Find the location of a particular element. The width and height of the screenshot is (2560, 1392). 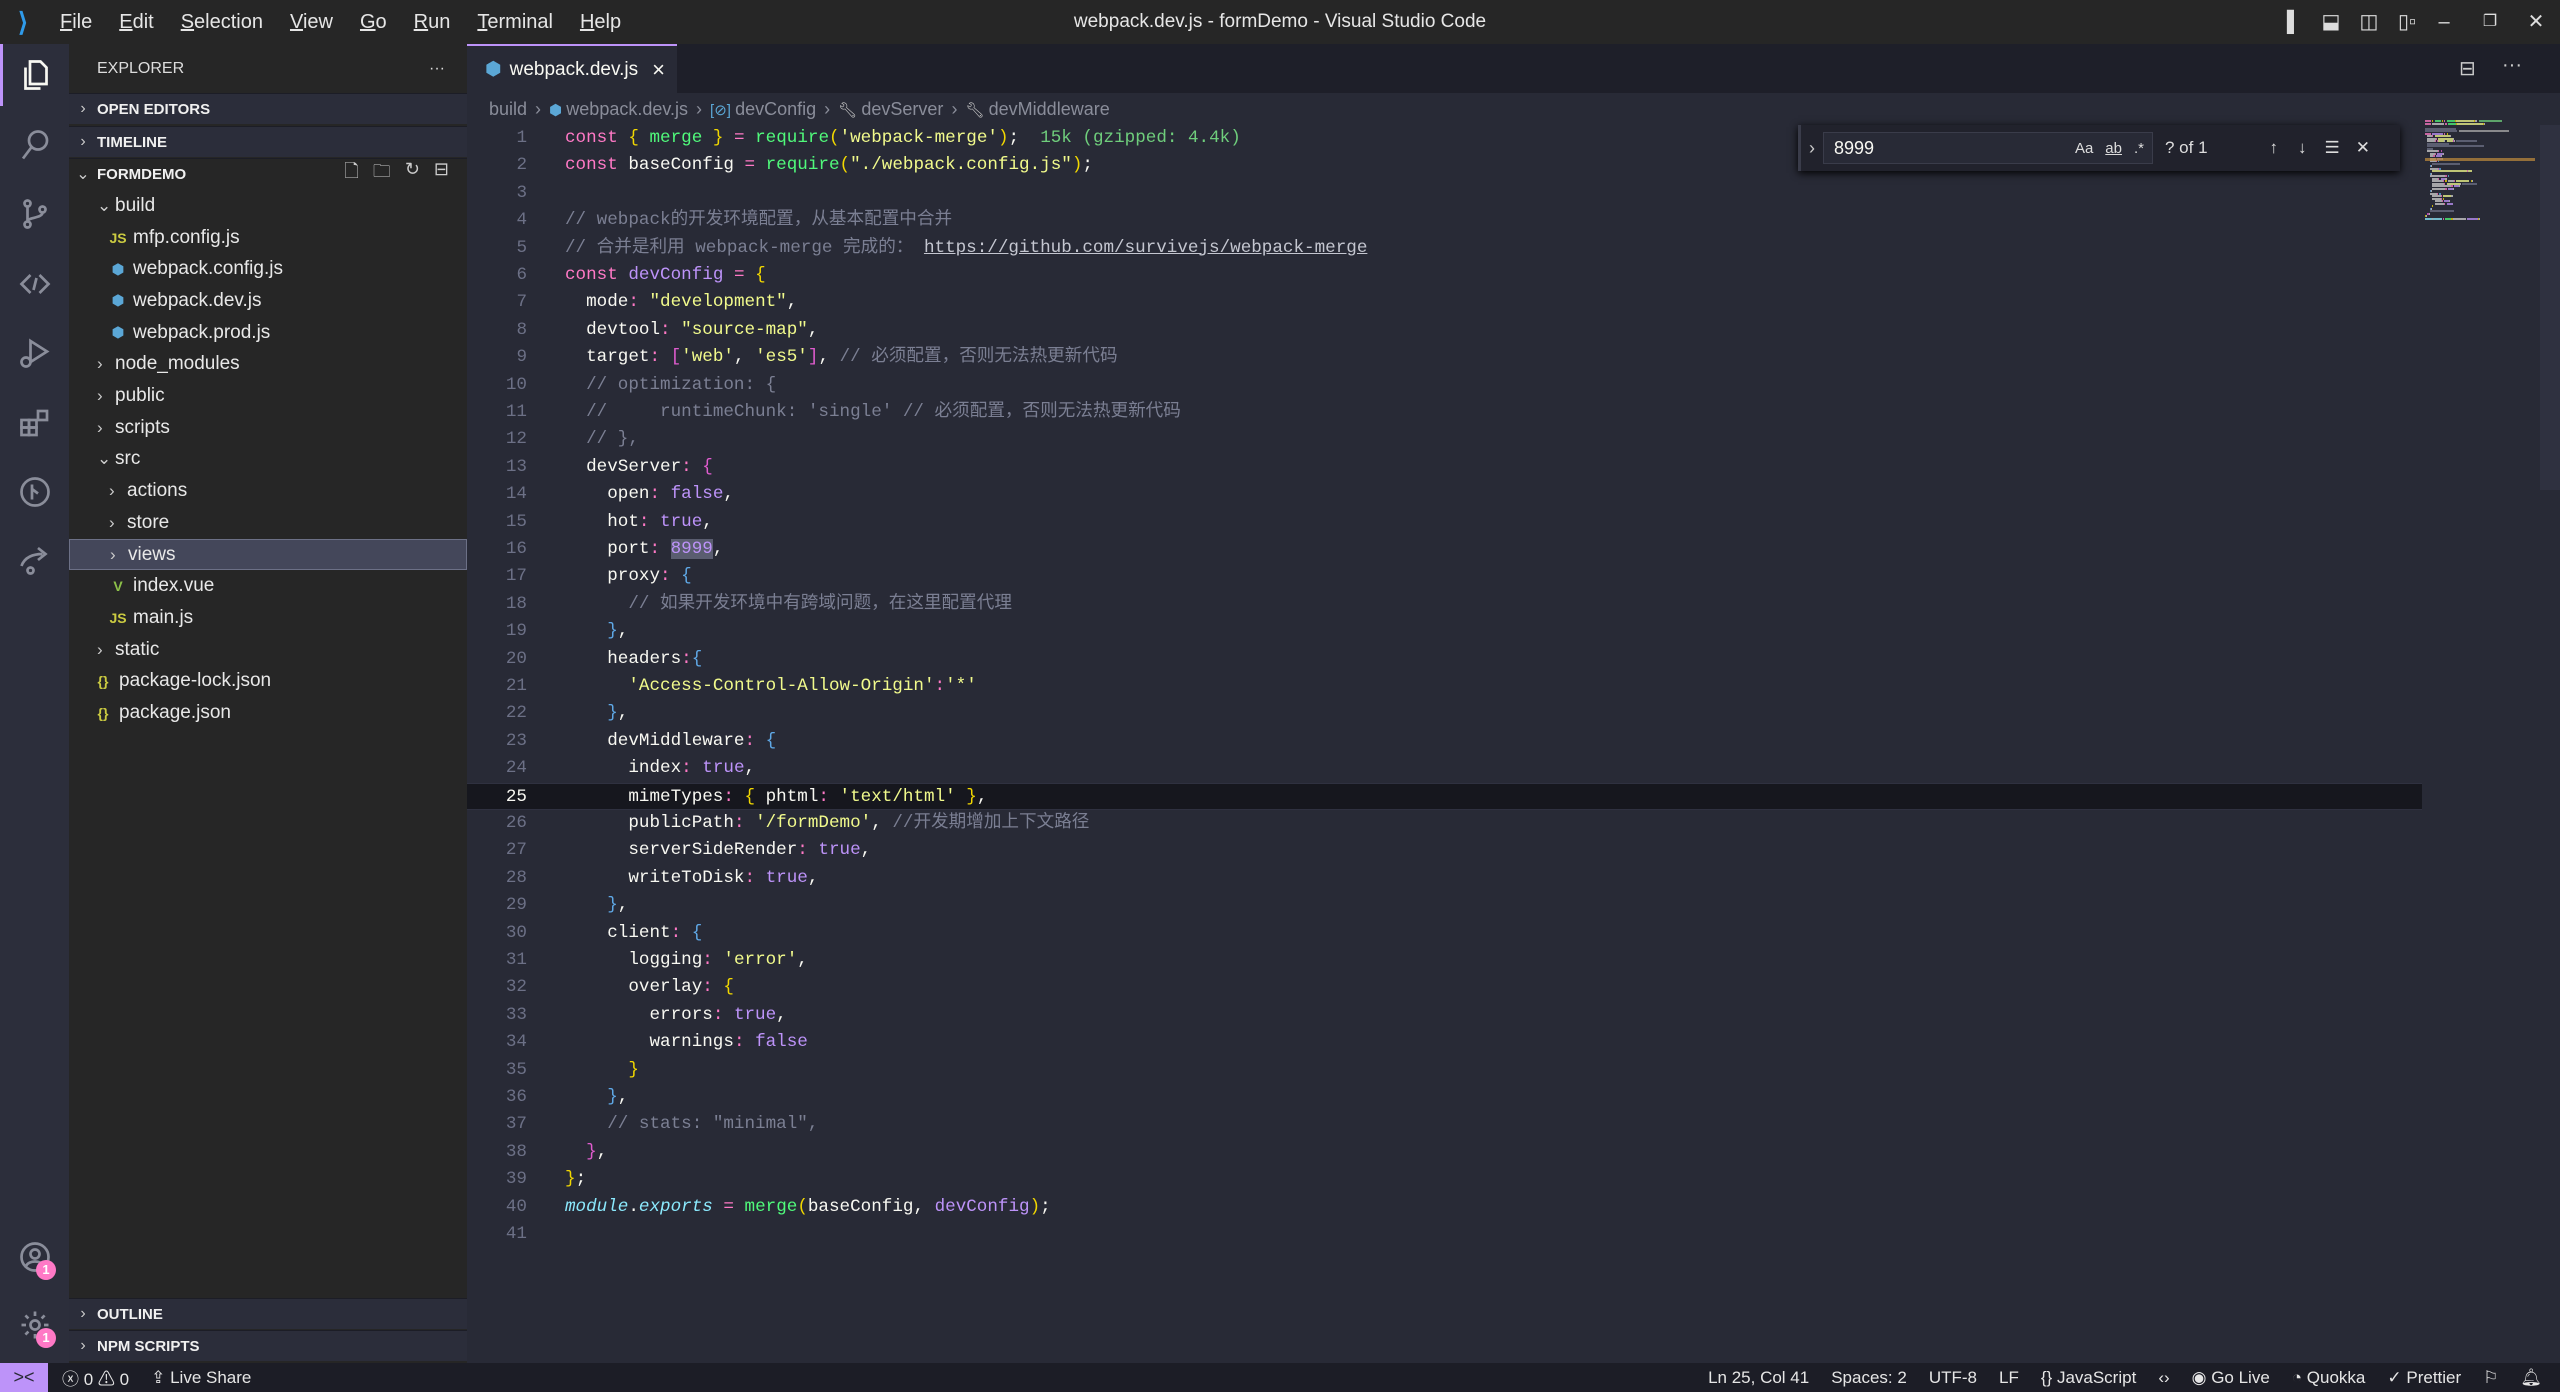

code-line: 29 }, is located at coordinates (1444, 905).